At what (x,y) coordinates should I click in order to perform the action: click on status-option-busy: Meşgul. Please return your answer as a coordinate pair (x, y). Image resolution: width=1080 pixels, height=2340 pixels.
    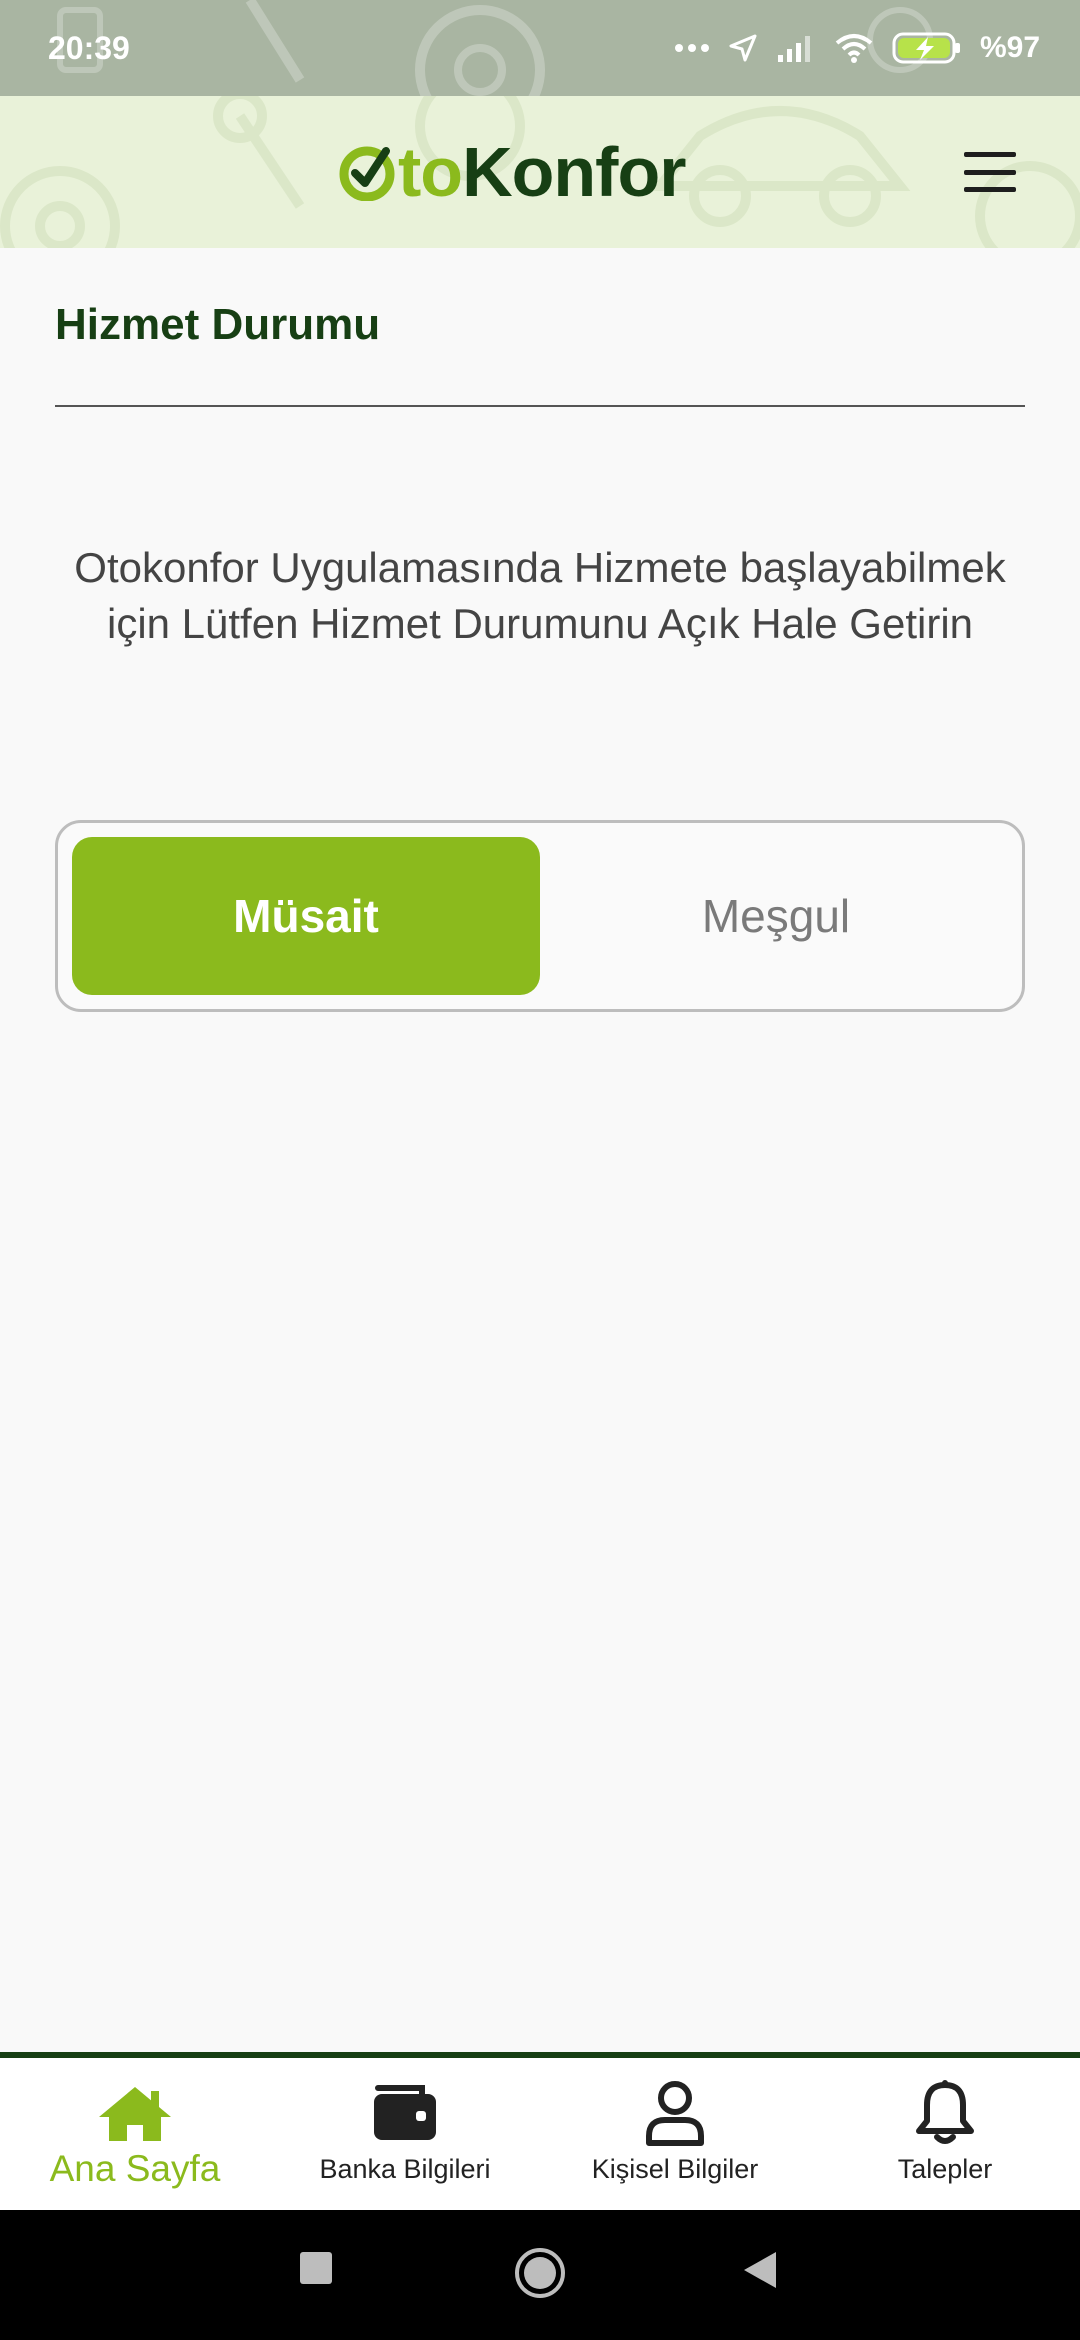
    Looking at the image, I should click on (776, 916).